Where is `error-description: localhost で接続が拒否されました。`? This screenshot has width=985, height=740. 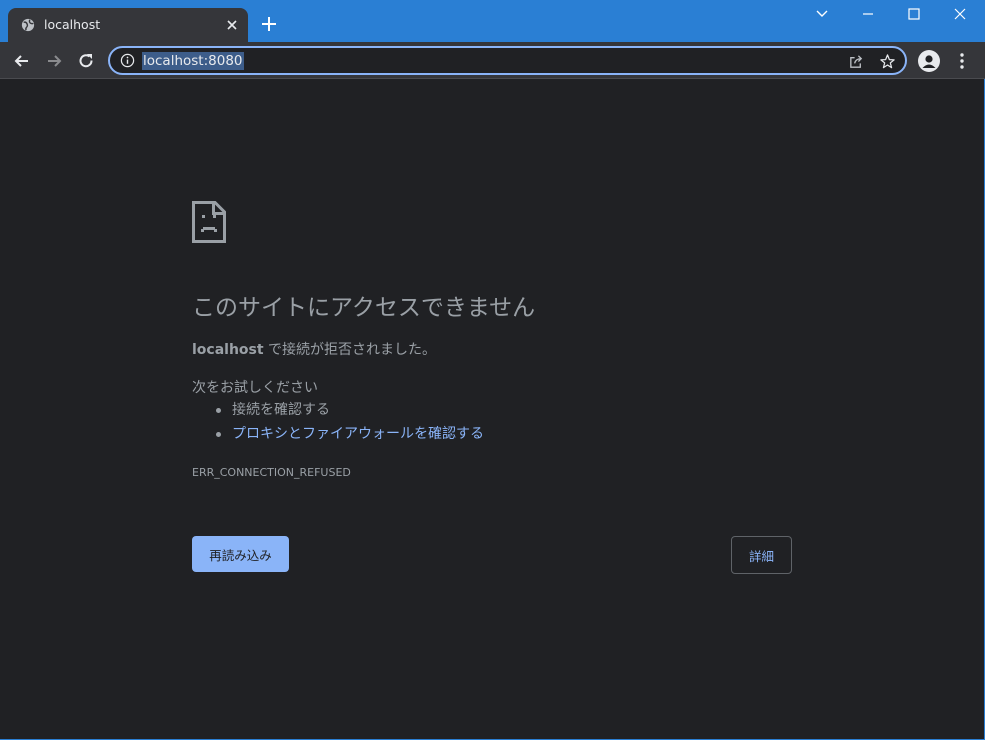 error-description: localhost で接続が拒否されました。 is located at coordinates (314, 349).